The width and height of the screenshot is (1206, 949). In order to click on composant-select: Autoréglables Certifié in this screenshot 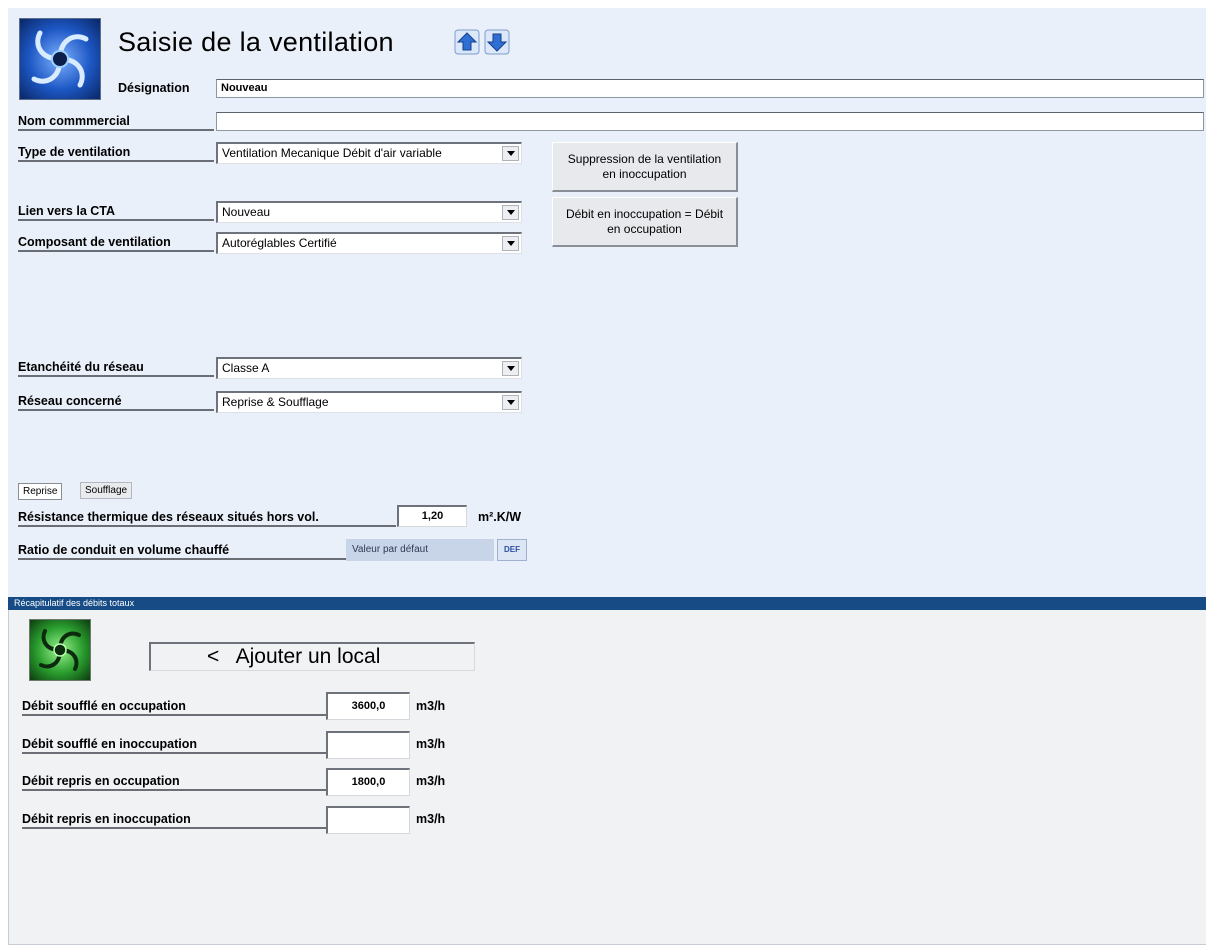, I will do `click(369, 243)`.